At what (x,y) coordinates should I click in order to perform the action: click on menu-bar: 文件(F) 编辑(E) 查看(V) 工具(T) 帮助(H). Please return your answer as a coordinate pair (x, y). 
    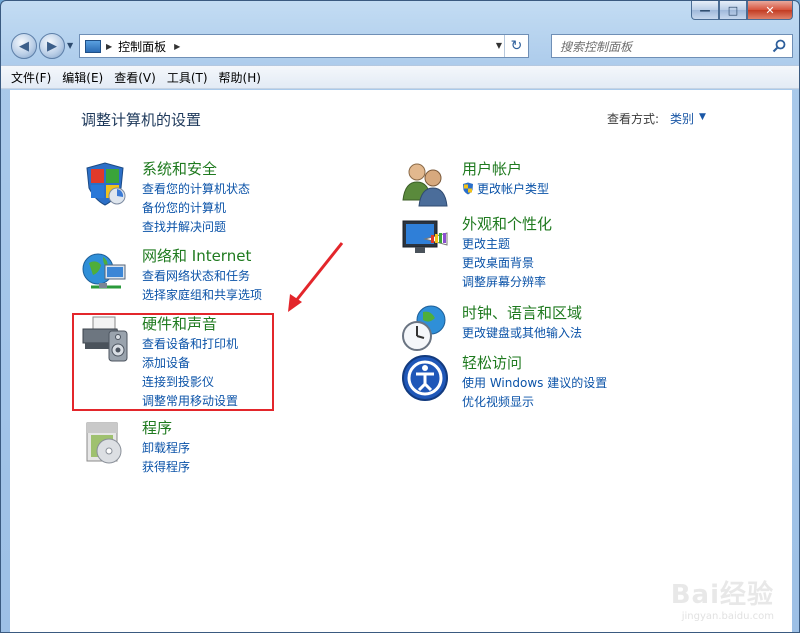
    Looking at the image, I should click on (400, 77).